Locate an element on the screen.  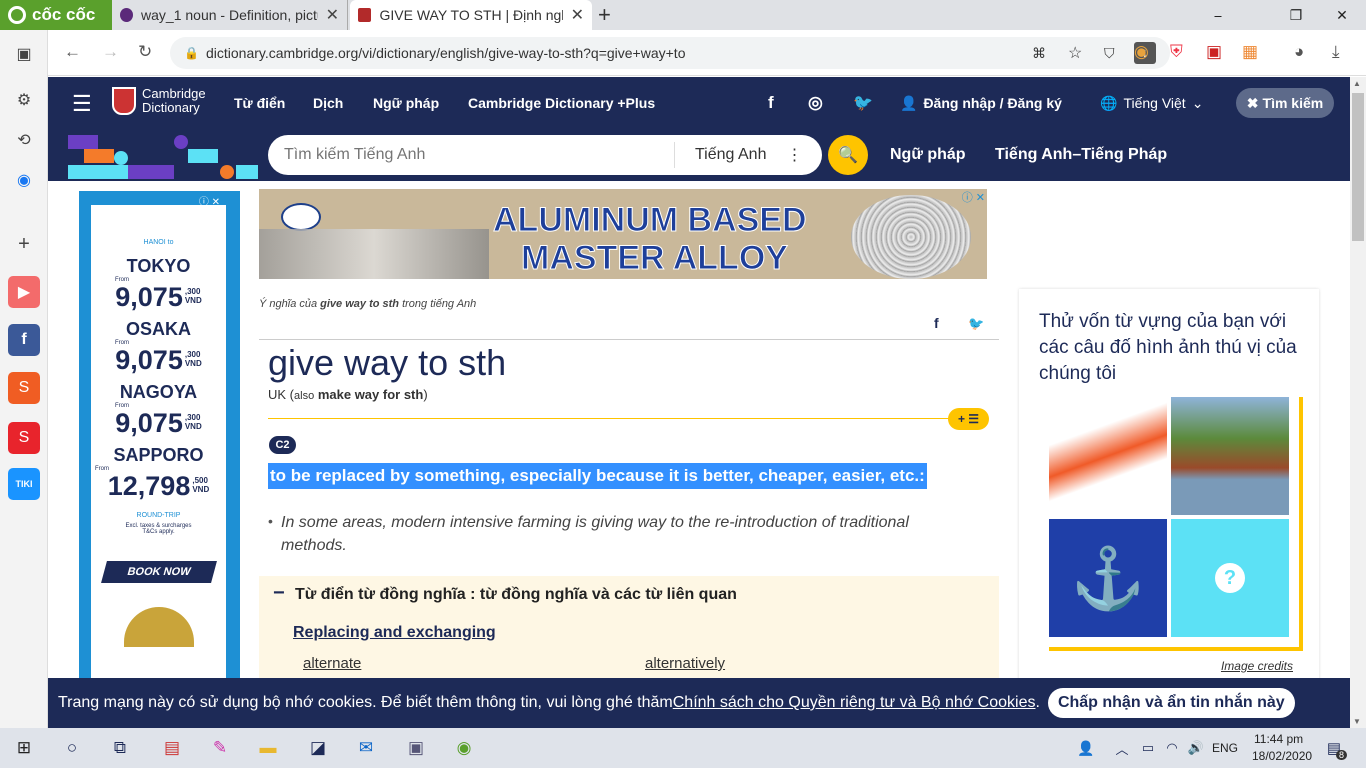
language-selector: 🌐 Tiếng Việt ⌄ is located at coordinates (1151, 103).